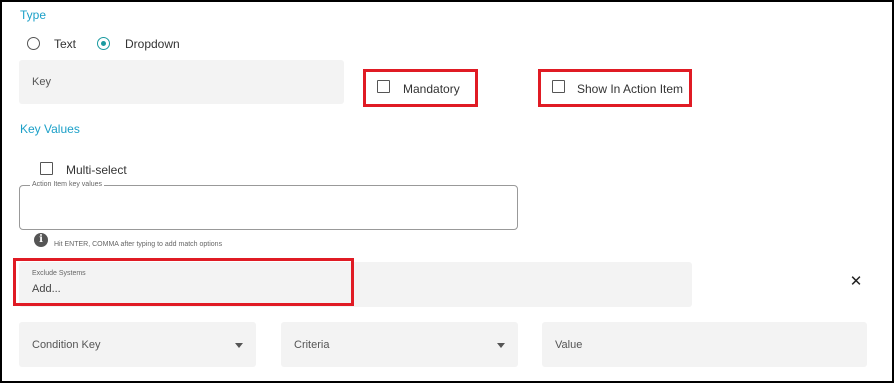  I want to click on criteria-placeholder: Criteria, so click(312, 345).